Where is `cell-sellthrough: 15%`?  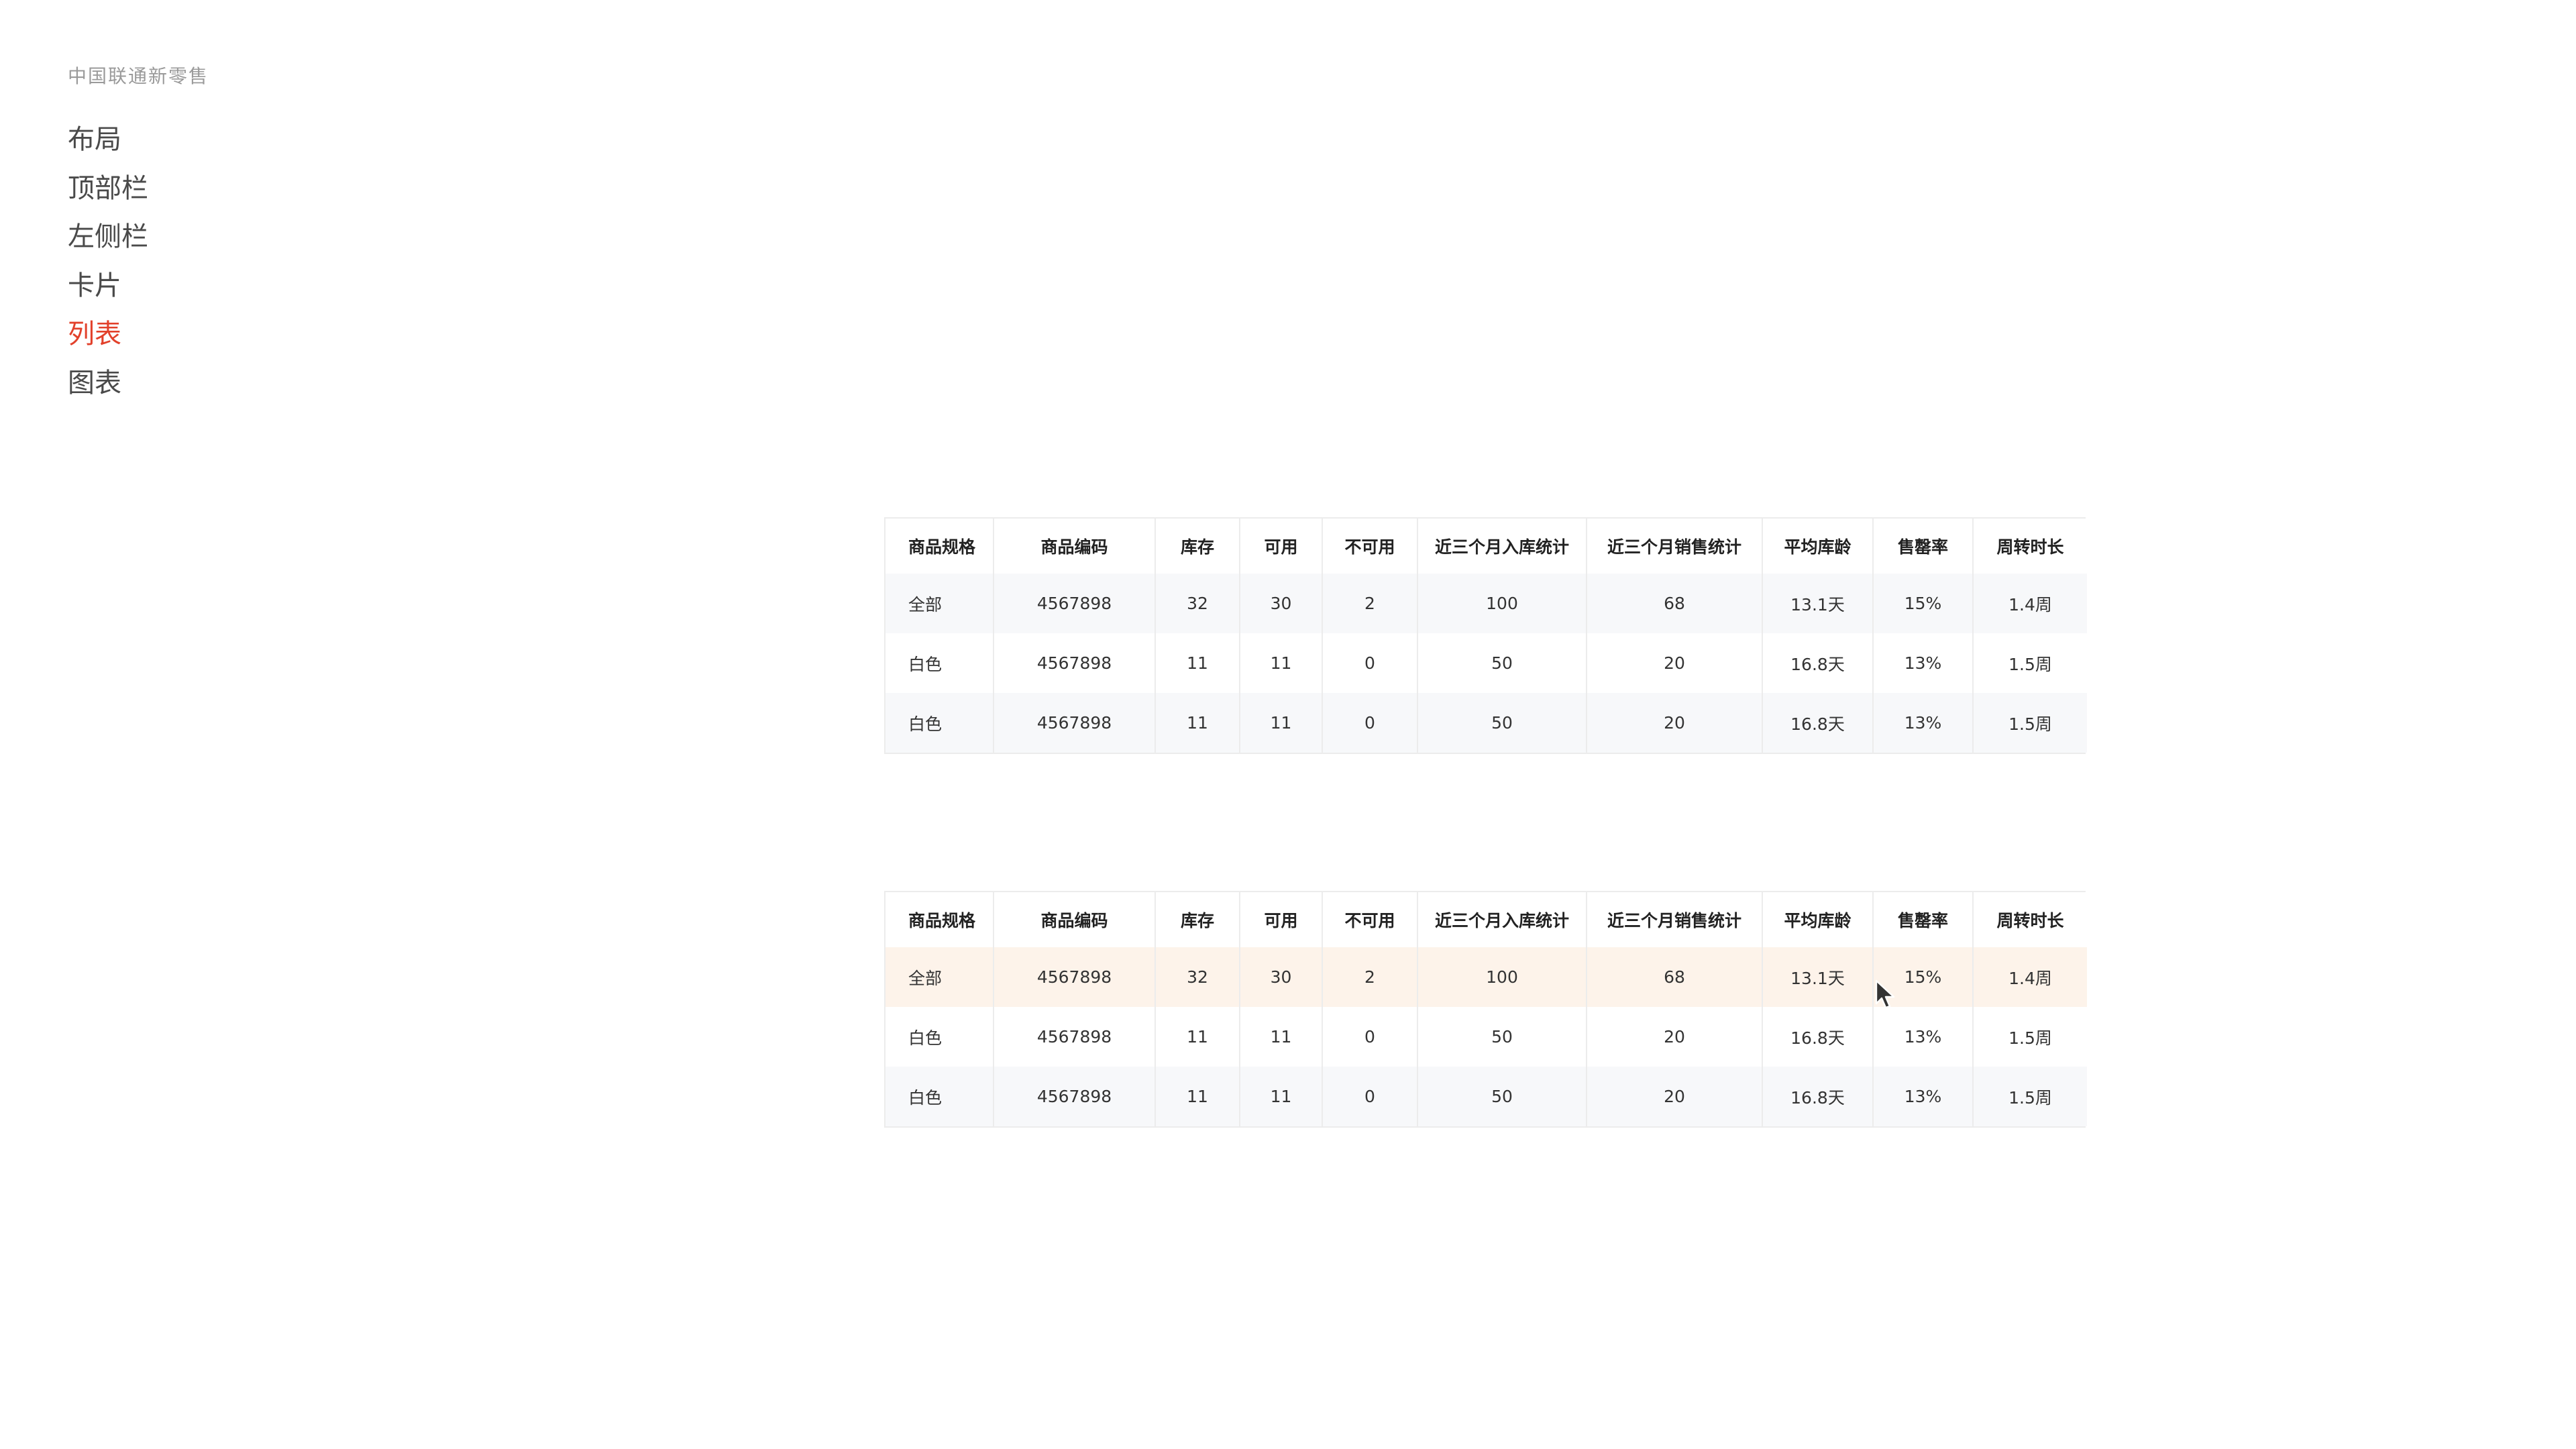 cell-sellthrough: 15% is located at coordinates (1923, 603).